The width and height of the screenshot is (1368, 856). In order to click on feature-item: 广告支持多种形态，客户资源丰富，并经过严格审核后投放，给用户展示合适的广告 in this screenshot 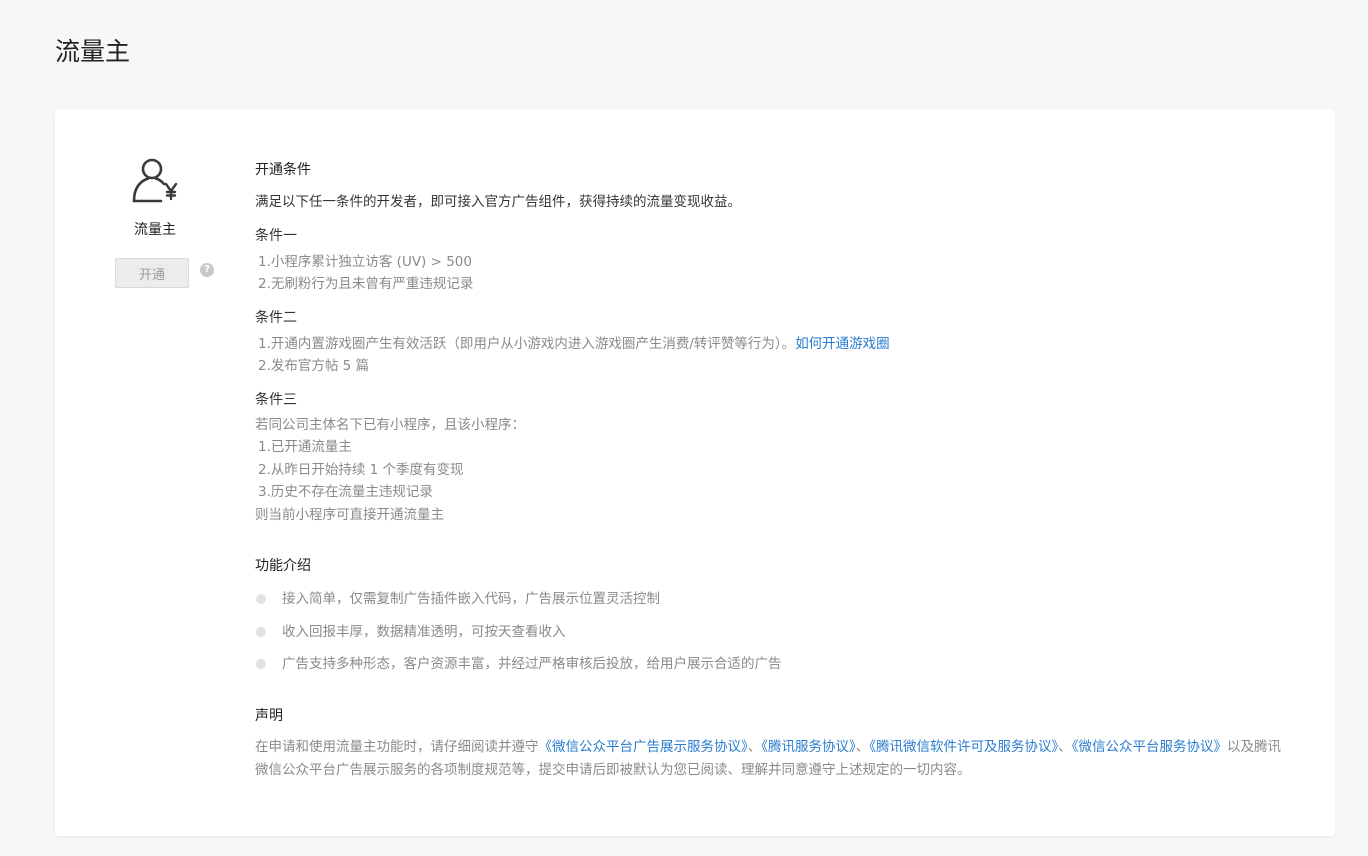, I will do `click(770, 664)`.